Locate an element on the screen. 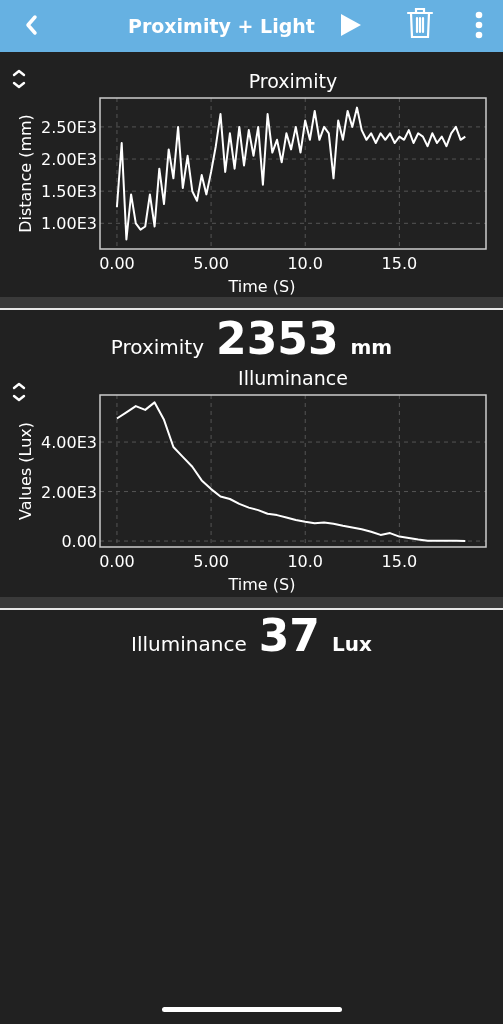  reading-unit: Lux is located at coordinates (352, 644).